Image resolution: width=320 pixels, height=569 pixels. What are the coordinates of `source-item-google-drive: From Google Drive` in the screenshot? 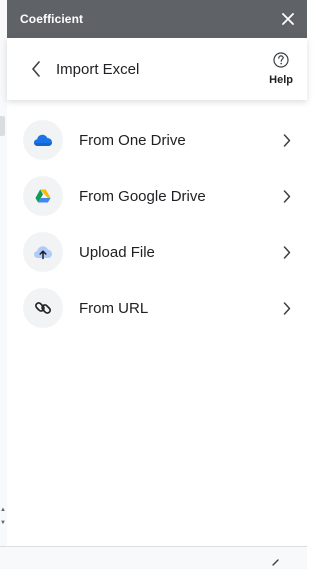 It's located at (157, 196).